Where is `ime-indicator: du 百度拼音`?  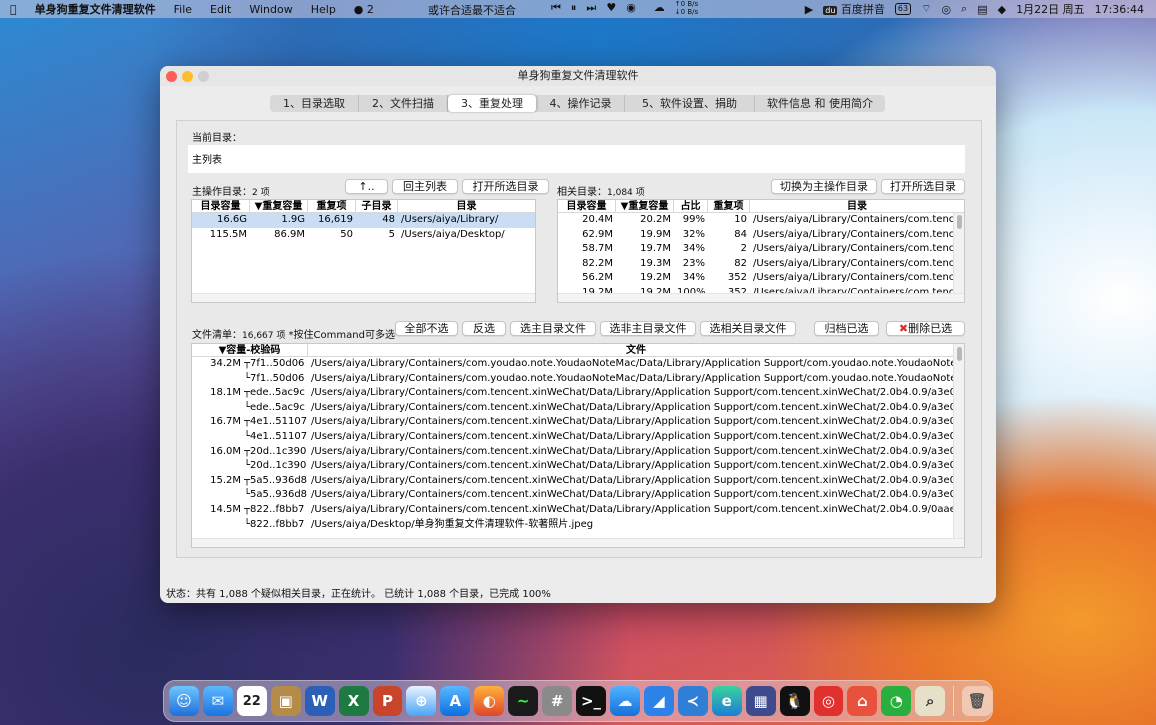 ime-indicator: du 百度拼音 is located at coordinates (854, 9).